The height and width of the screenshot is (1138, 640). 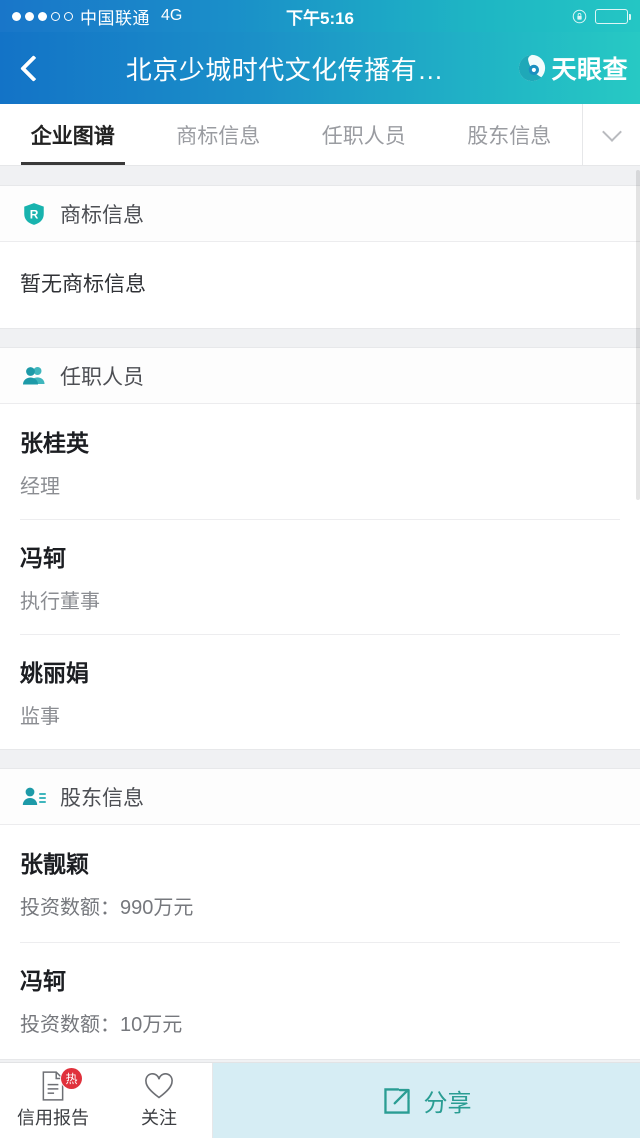 What do you see at coordinates (320, 1000) in the screenshot?
I see `shareholder-row: 冯轲 投资数额：10万元` at bounding box center [320, 1000].